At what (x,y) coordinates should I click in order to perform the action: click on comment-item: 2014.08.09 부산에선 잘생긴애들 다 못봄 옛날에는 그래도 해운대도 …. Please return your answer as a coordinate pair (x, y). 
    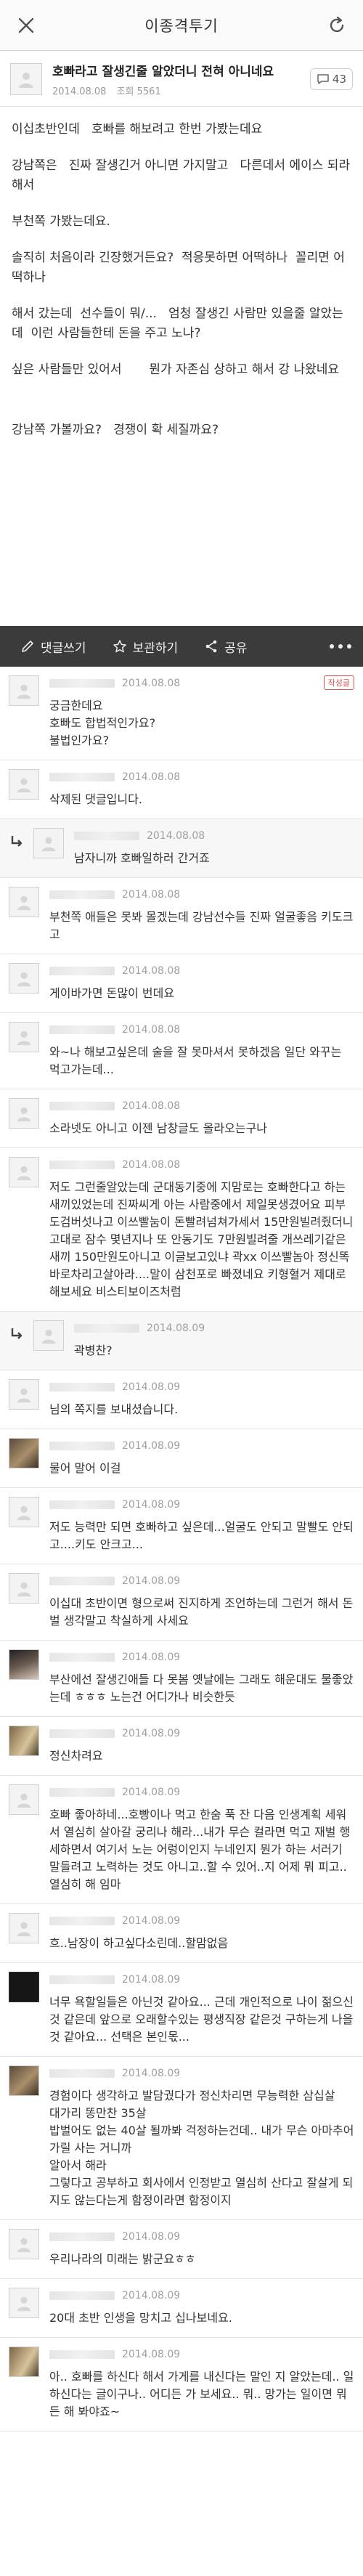
    Looking at the image, I should click on (181, 1679).